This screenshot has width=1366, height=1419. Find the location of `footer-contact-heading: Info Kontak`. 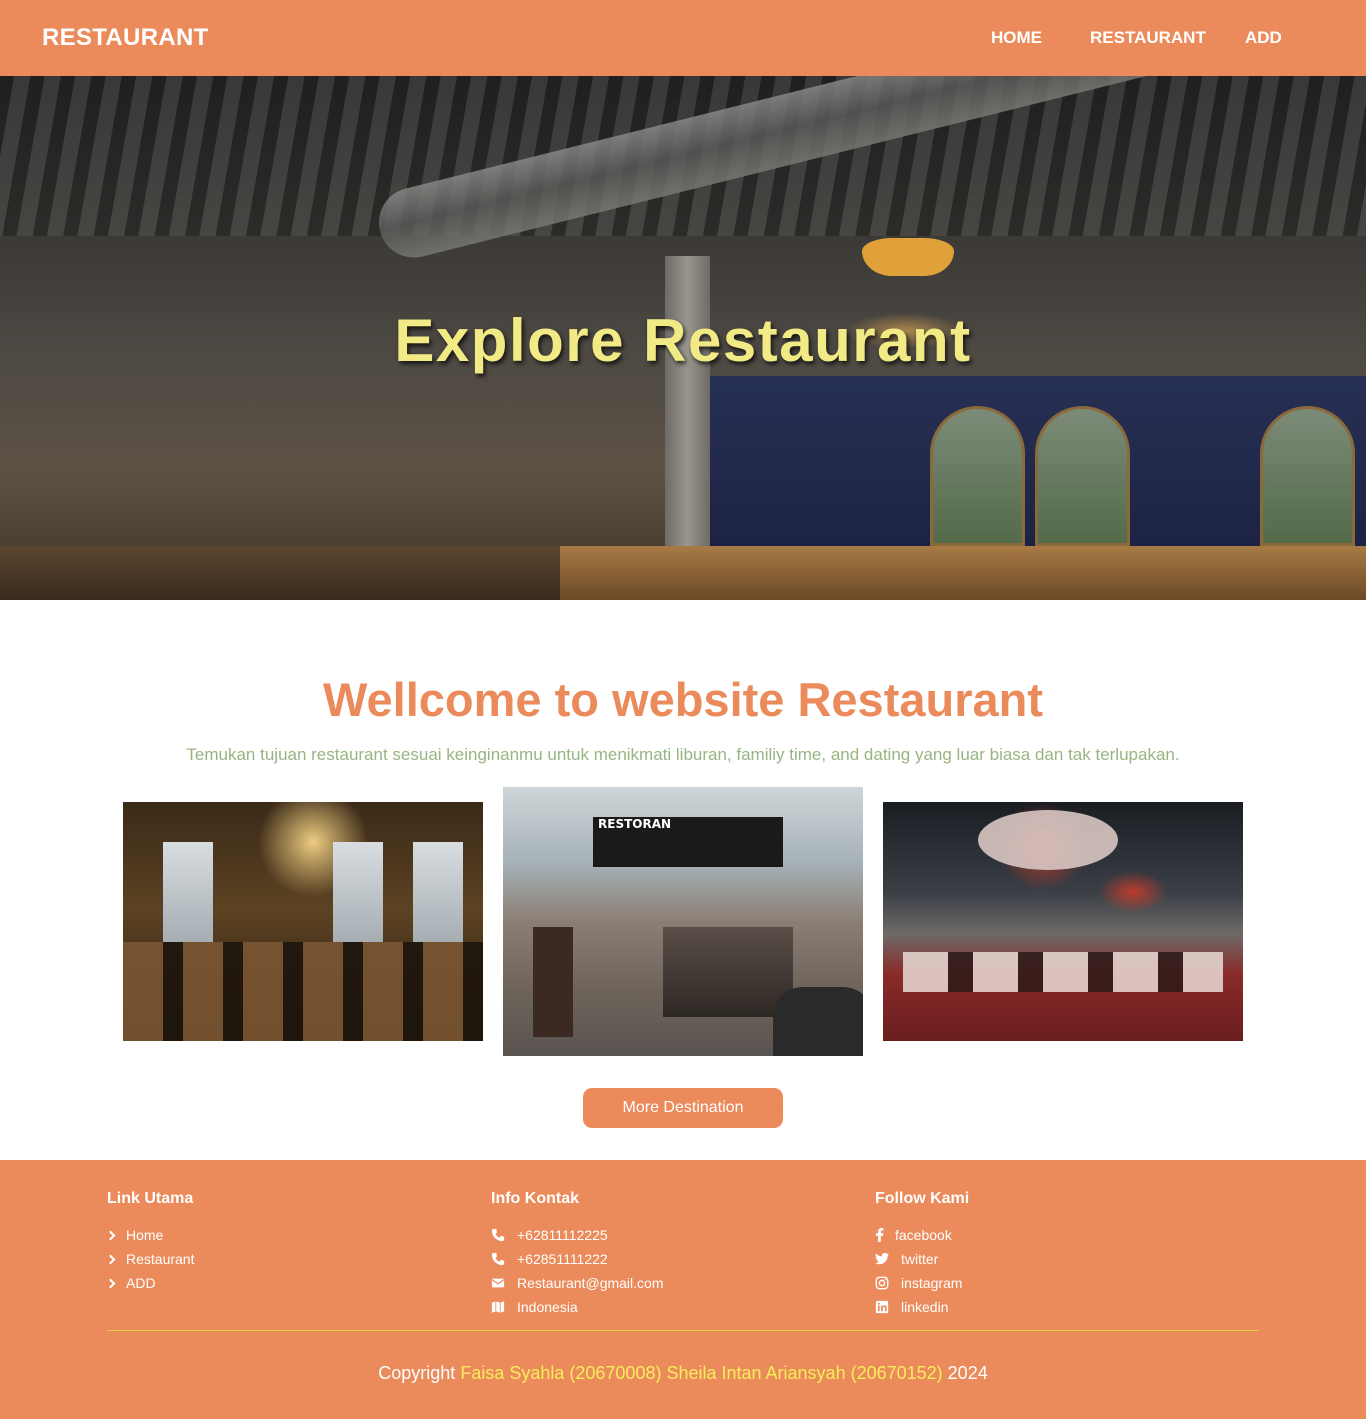

footer-contact-heading: Info Kontak is located at coordinates (535, 1198).